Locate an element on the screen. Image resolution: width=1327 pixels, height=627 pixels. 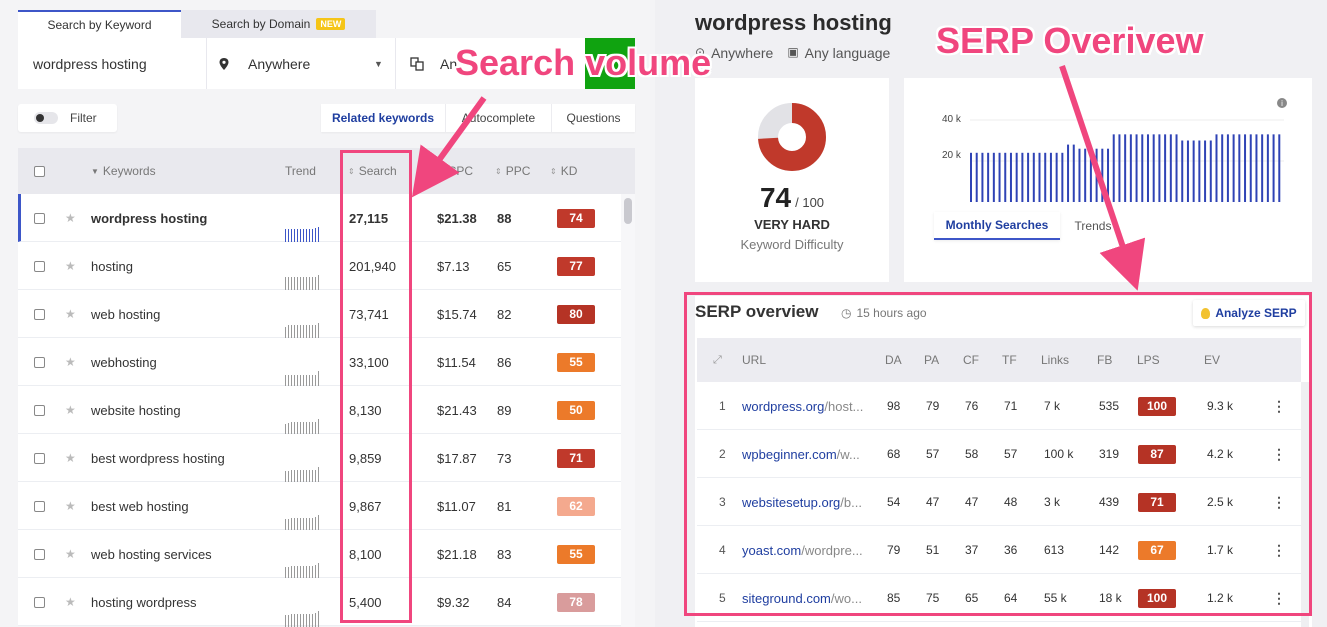
arrow-serp-overview is located at coordinates (1102, 178).